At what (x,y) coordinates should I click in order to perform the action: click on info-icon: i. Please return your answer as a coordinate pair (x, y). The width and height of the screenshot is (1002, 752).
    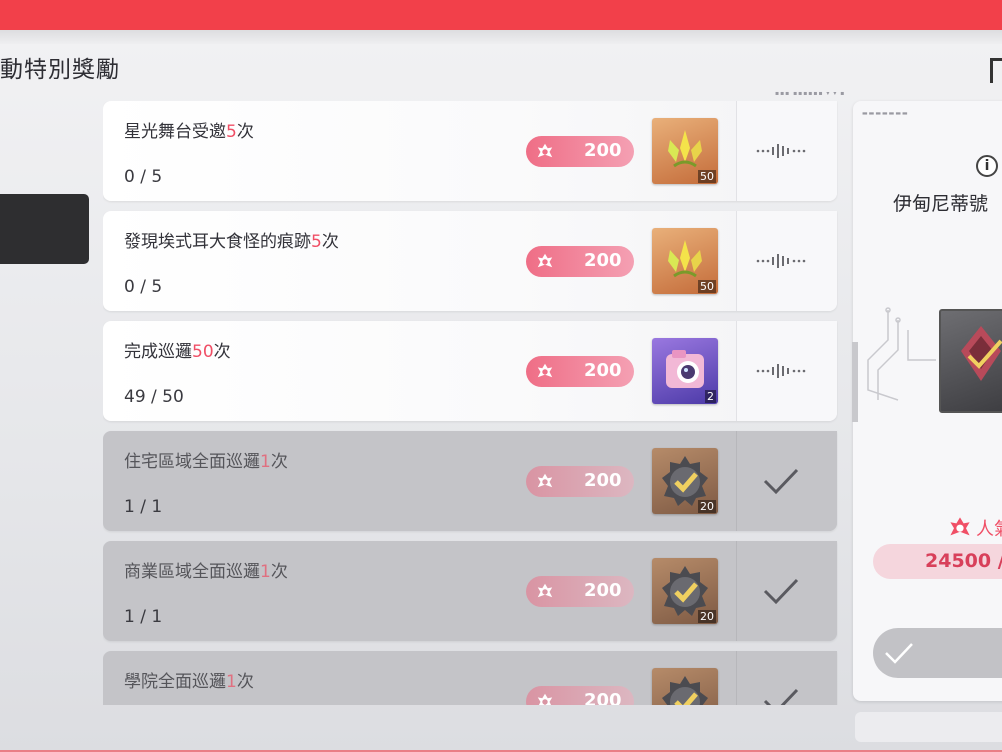
    Looking at the image, I should click on (987, 166).